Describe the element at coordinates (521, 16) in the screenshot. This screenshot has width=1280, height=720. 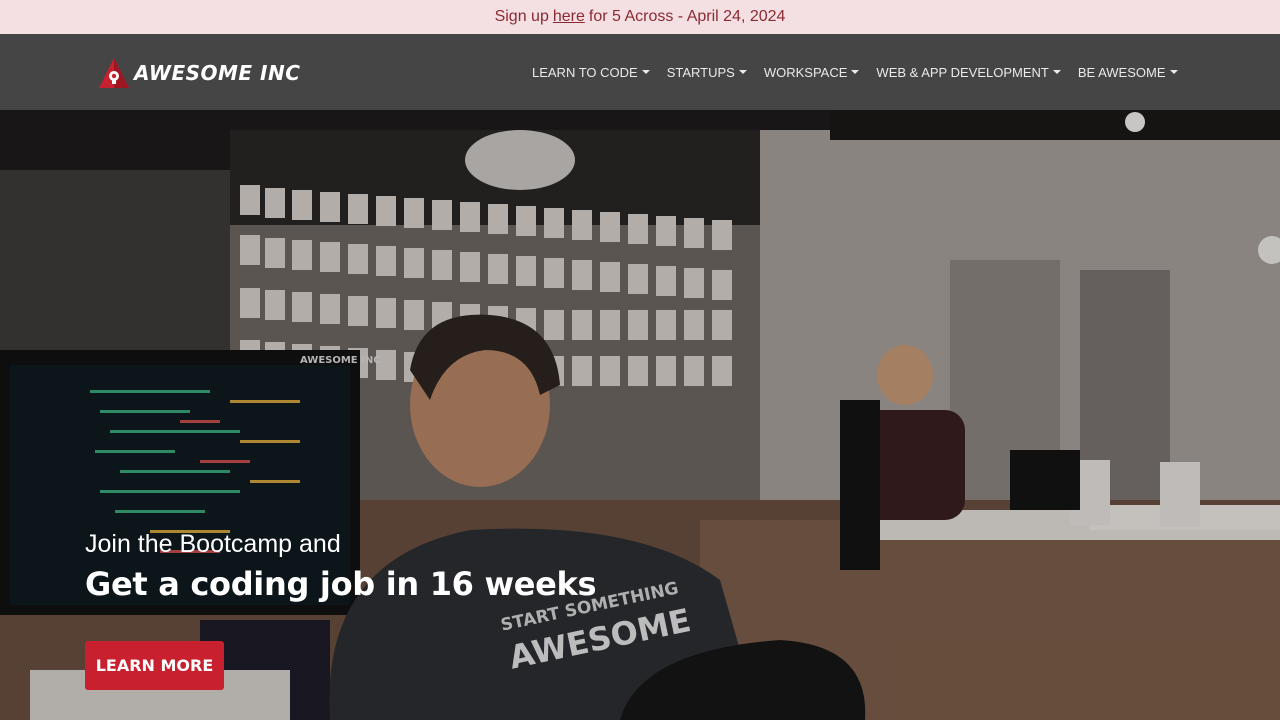
I see `announcement-prefix: Sign up` at that location.